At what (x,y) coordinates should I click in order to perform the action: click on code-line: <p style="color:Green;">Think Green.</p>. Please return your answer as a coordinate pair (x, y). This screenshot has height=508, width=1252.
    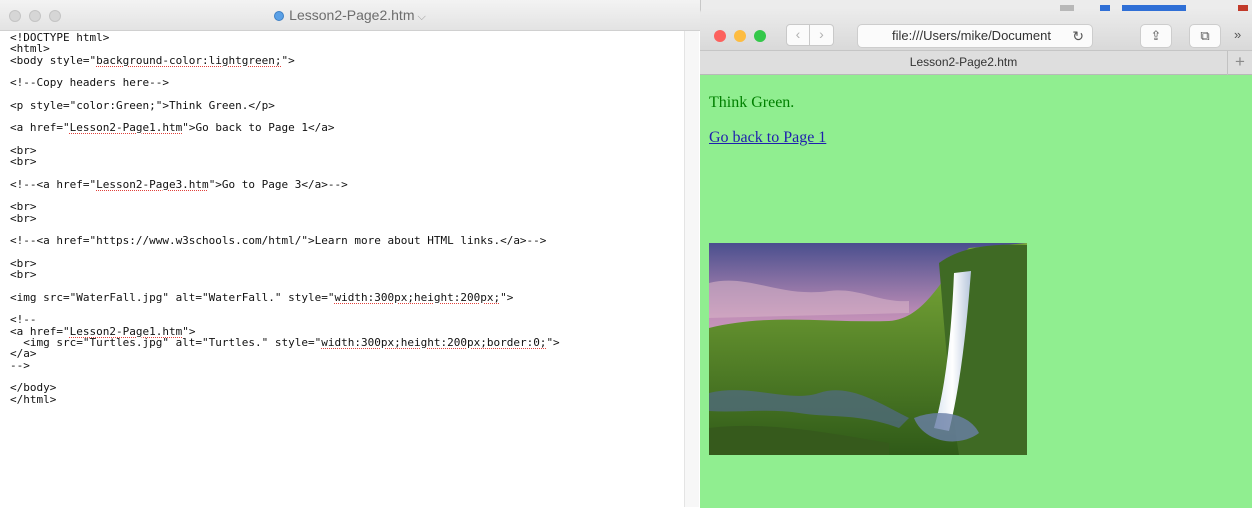
    Looking at the image, I should click on (142, 105).